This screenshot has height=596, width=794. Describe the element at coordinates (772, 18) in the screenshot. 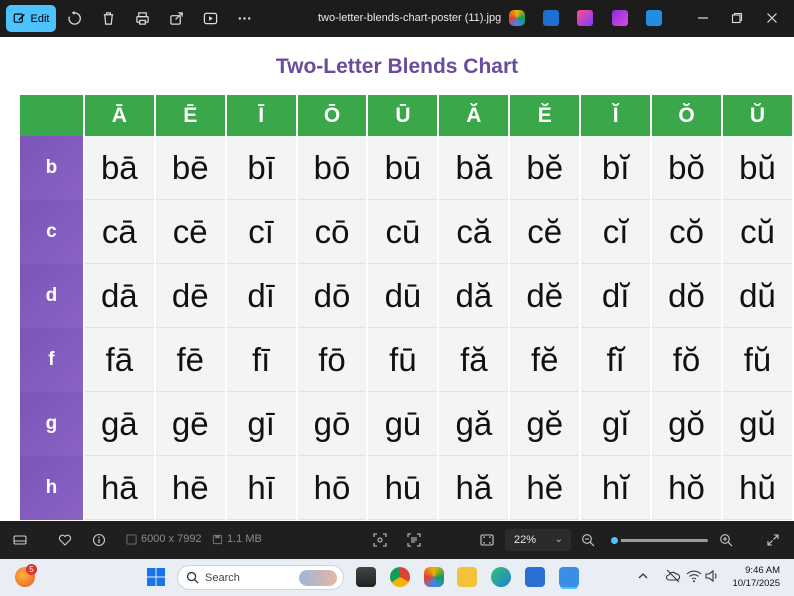

I see `close-icon` at that location.